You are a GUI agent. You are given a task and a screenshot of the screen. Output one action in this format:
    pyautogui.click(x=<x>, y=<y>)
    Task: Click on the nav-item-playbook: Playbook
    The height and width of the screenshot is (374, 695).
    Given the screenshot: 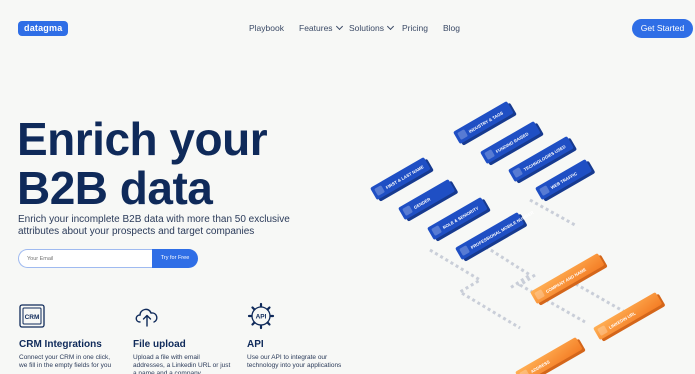 What is the action you would take?
    pyautogui.click(x=274, y=28)
    